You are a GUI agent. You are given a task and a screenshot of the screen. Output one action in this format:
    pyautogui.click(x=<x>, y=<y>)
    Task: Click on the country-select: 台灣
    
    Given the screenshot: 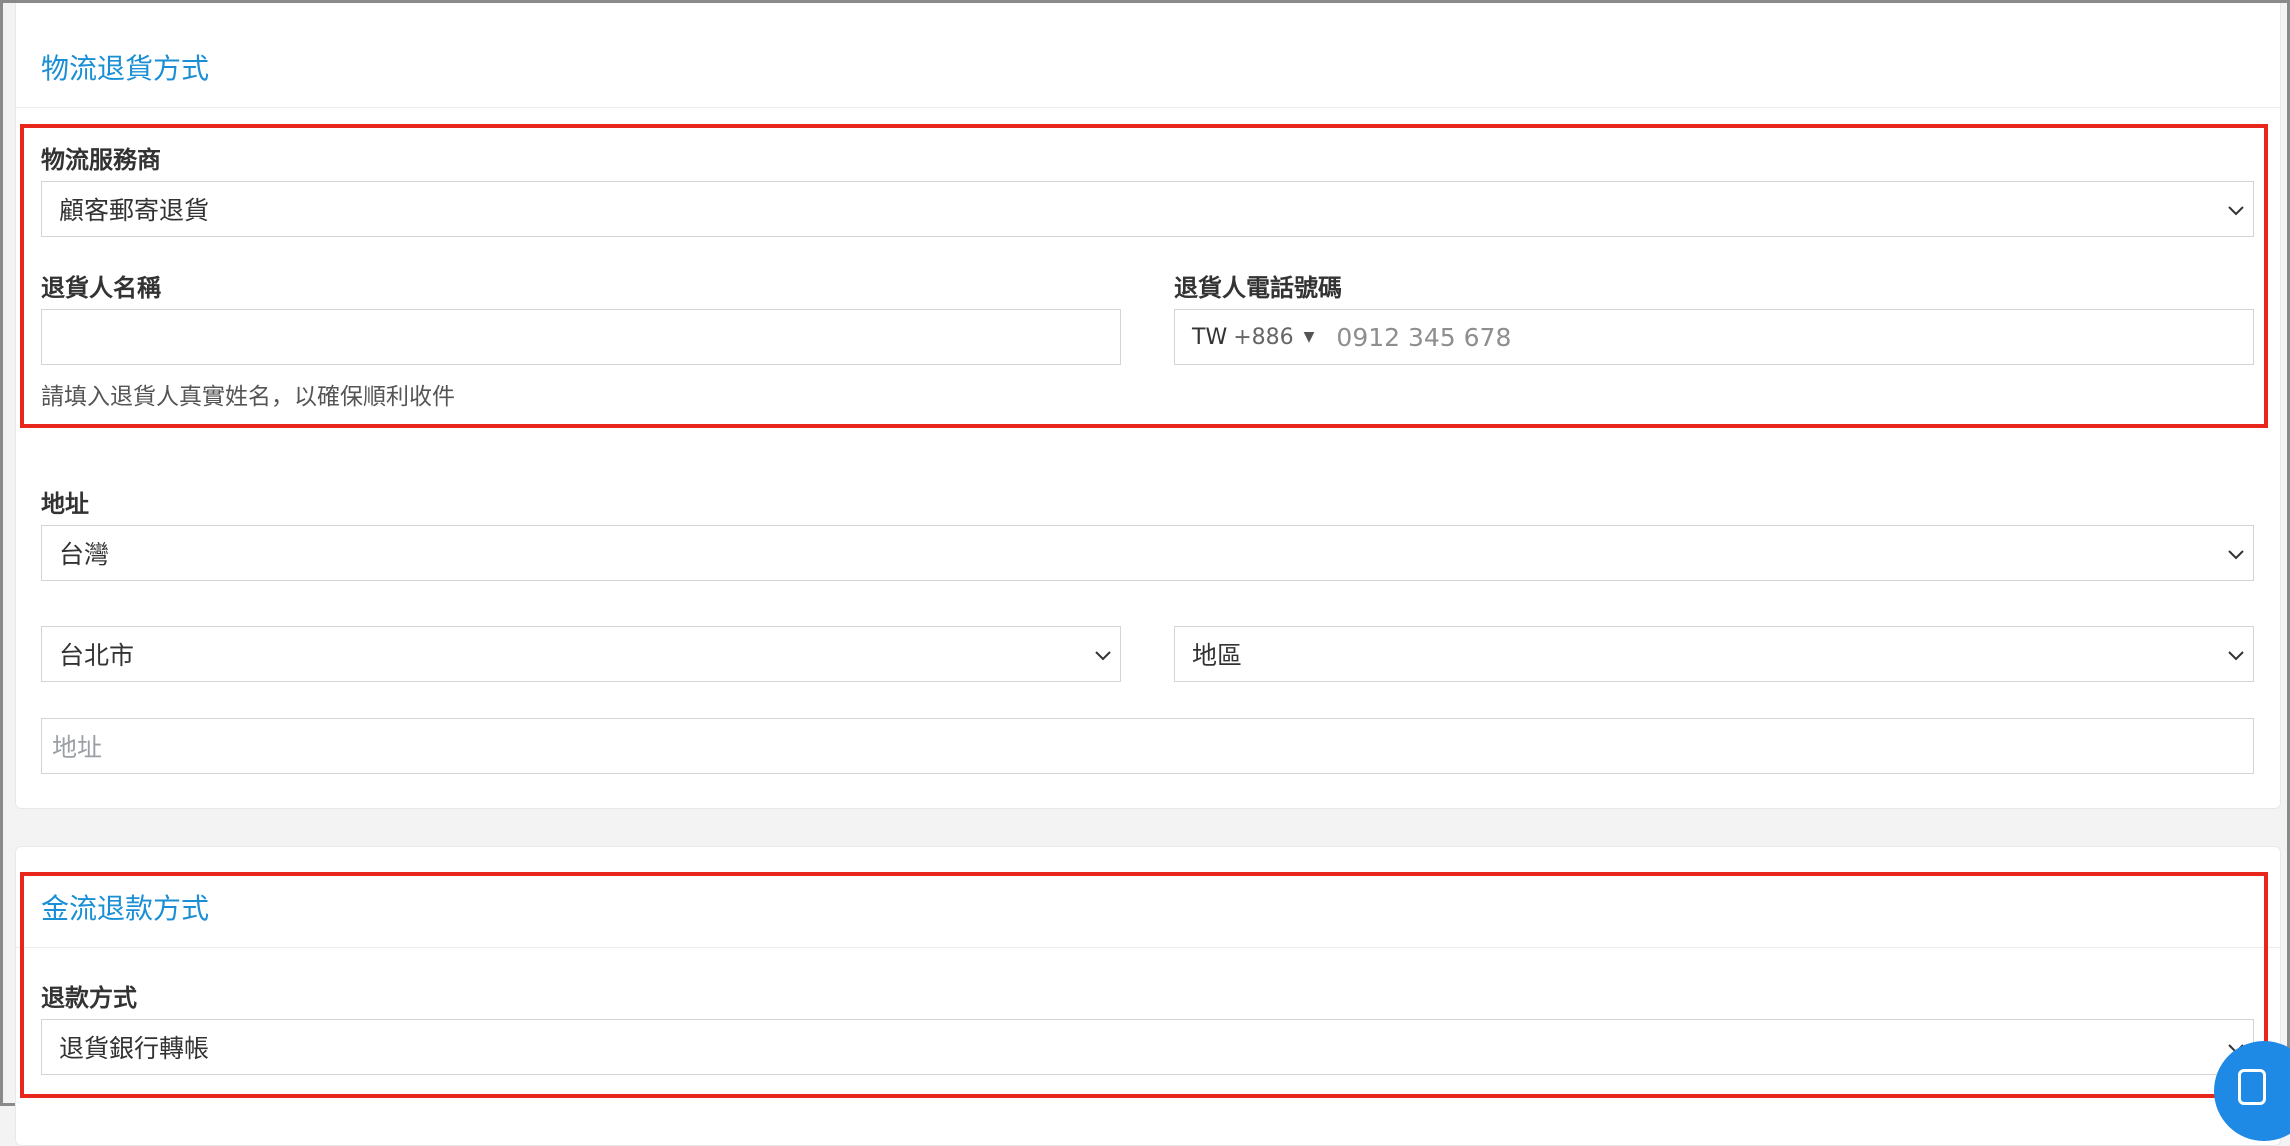 What is the action you would take?
    pyautogui.click(x=1147, y=553)
    